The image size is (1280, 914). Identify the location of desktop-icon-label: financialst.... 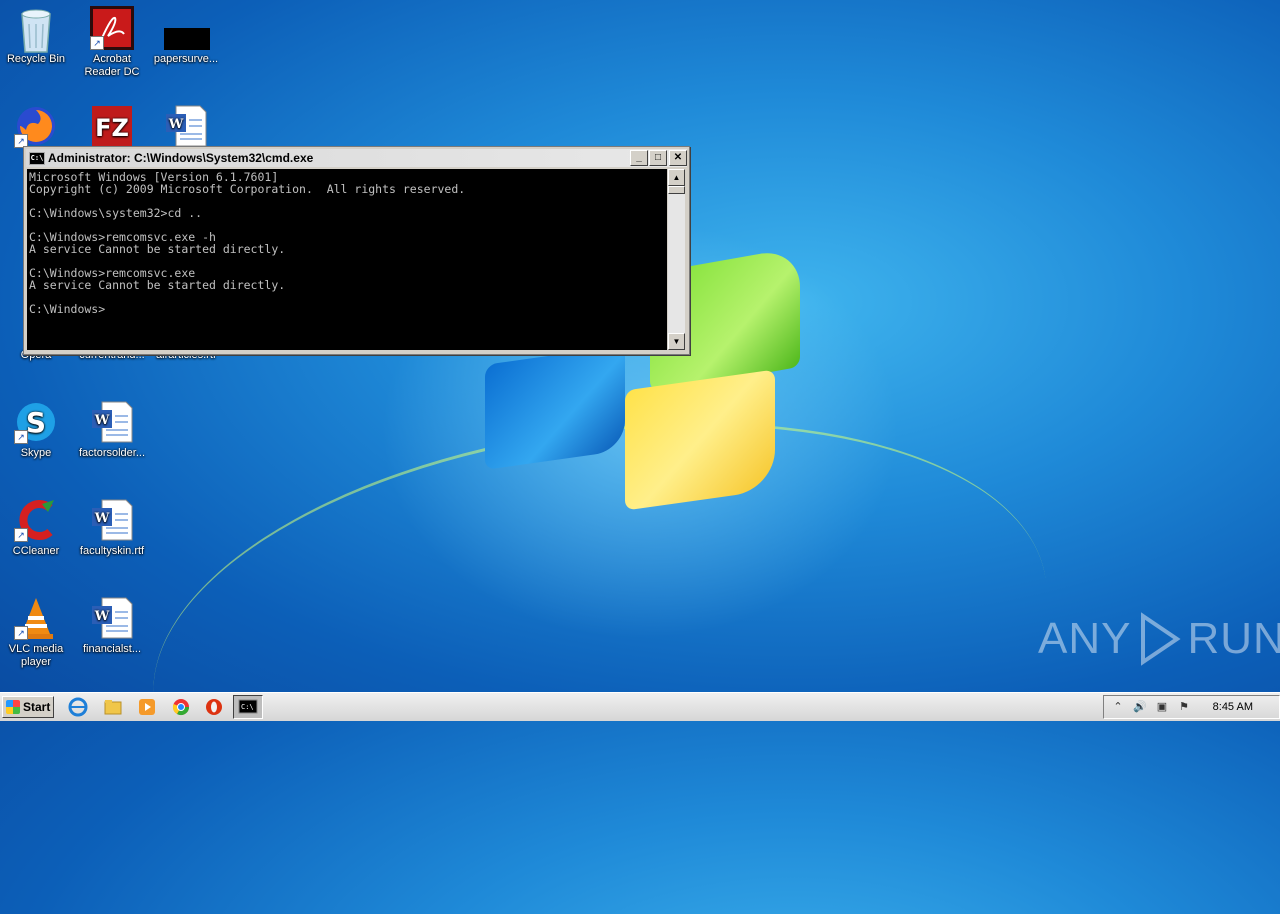
(112, 649).